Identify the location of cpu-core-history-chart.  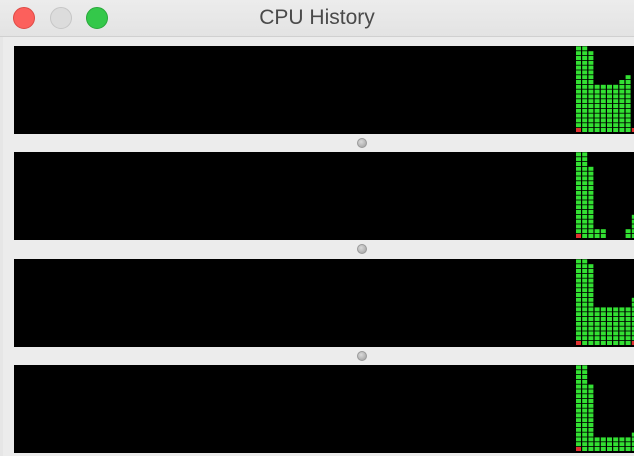
(605, 195).